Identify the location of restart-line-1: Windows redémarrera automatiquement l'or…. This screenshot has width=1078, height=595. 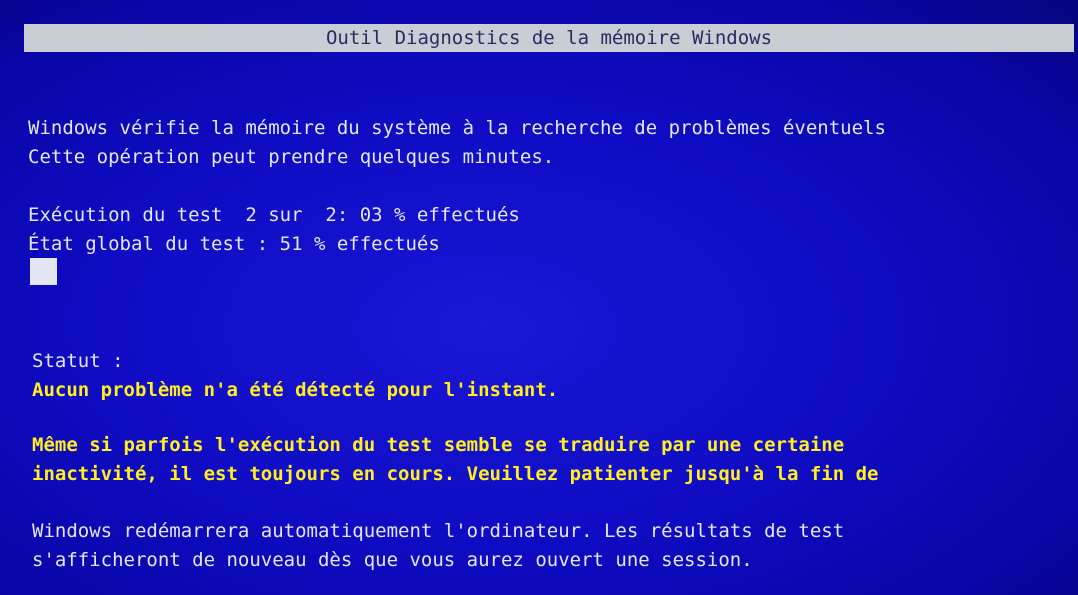
(438, 531).